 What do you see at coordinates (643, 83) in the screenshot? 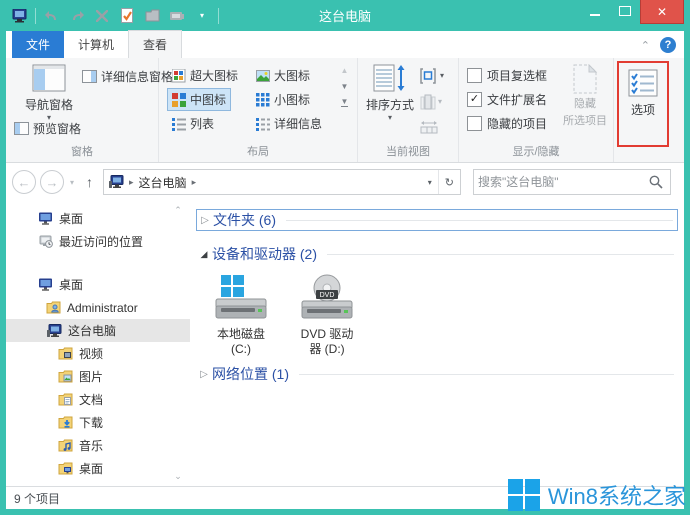
I see `options-icon` at bounding box center [643, 83].